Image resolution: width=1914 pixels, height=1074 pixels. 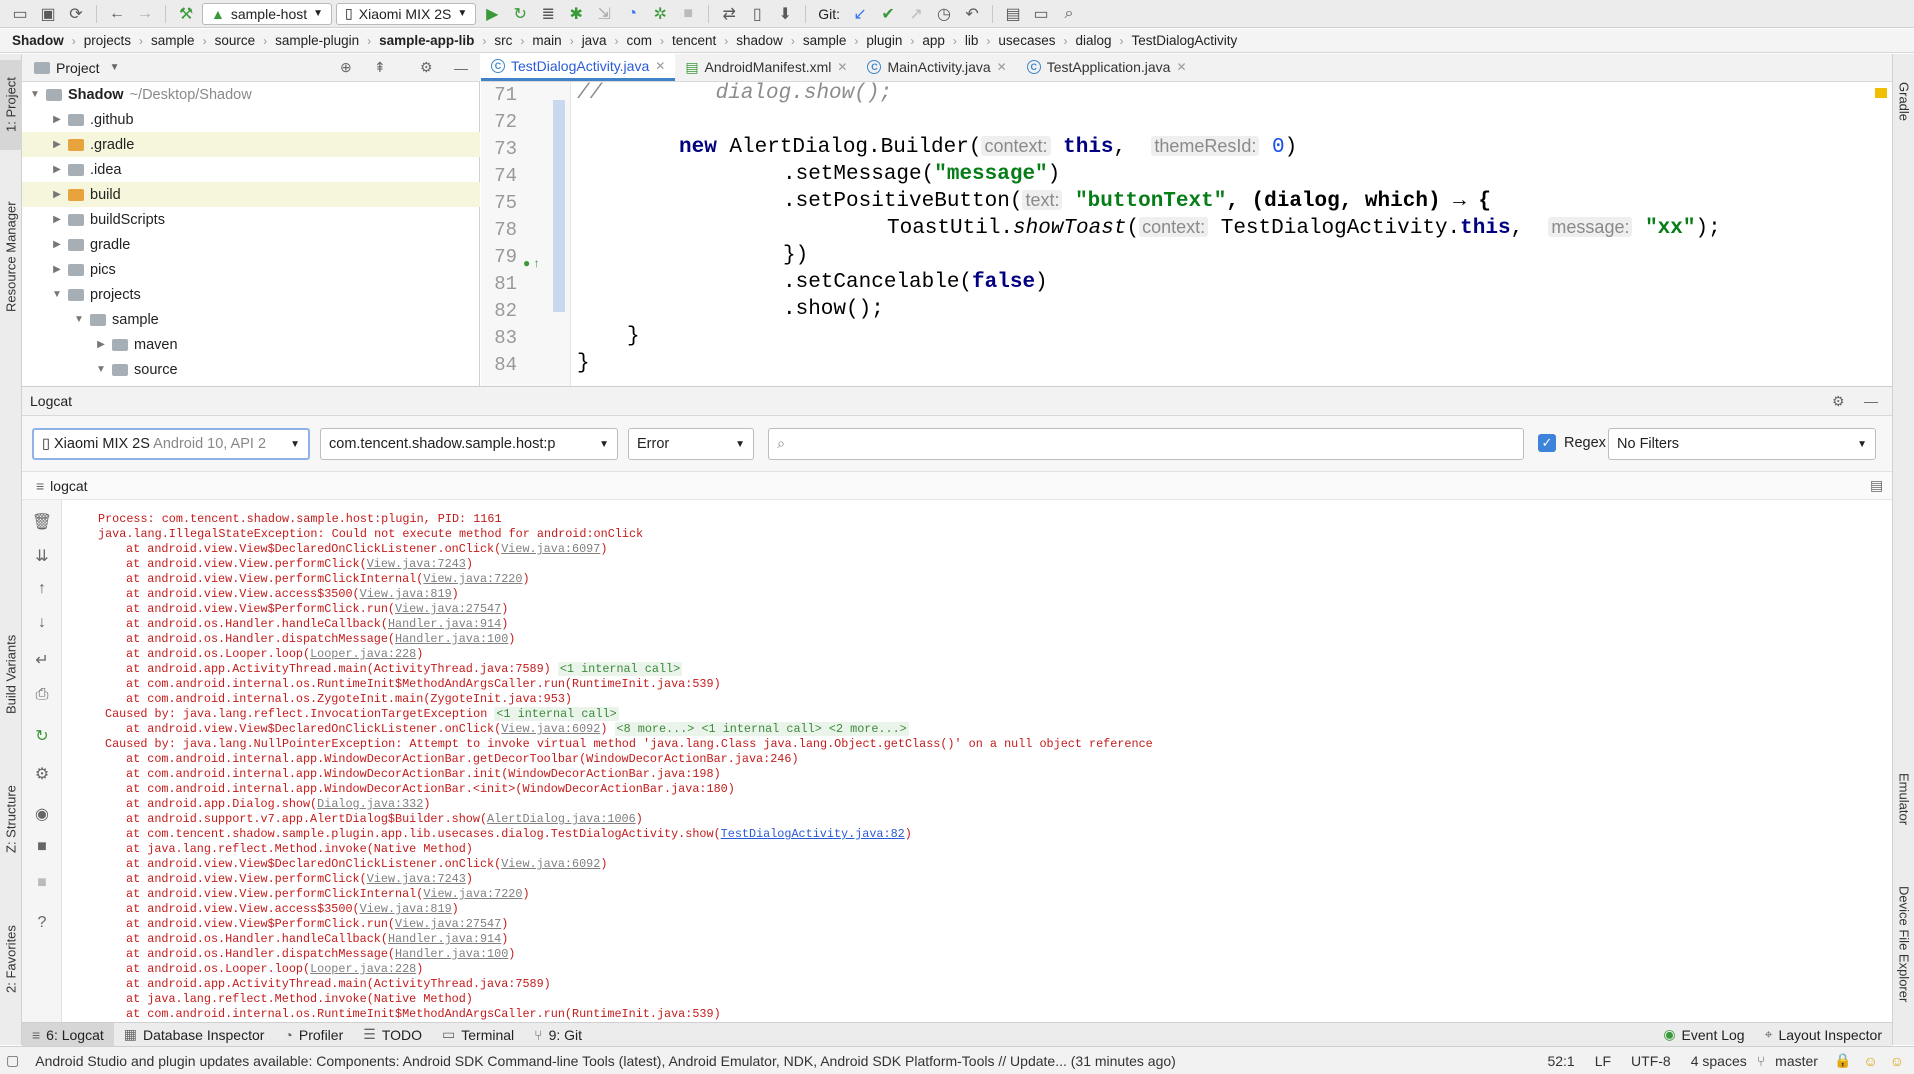 What do you see at coordinates (11, 819) in the screenshot?
I see `tab-structure: Z: Structure` at bounding box center [11, 819].